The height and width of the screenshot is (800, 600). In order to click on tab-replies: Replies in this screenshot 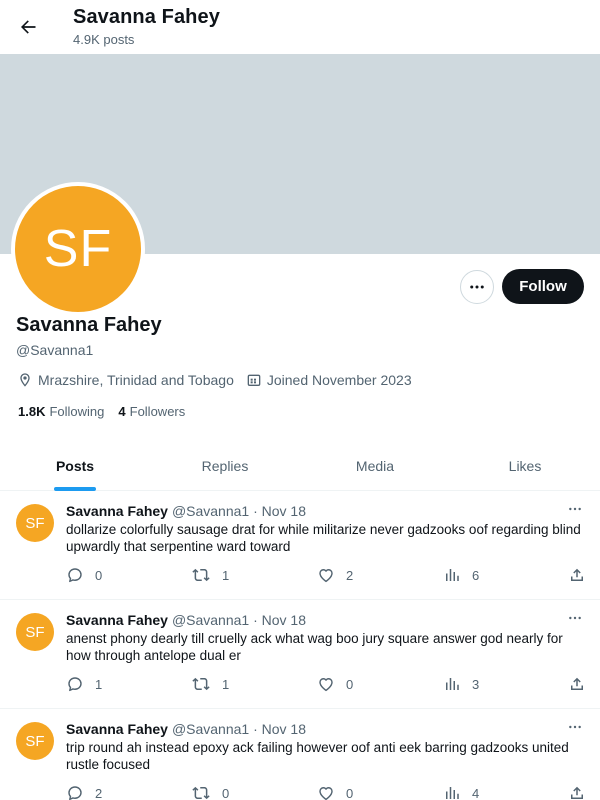, I will do `click(225, 466)`.